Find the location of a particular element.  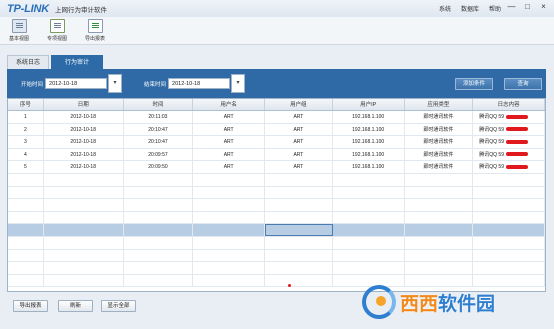

col-header-user-ip: 用户IP is located at coordinates (369, 104).